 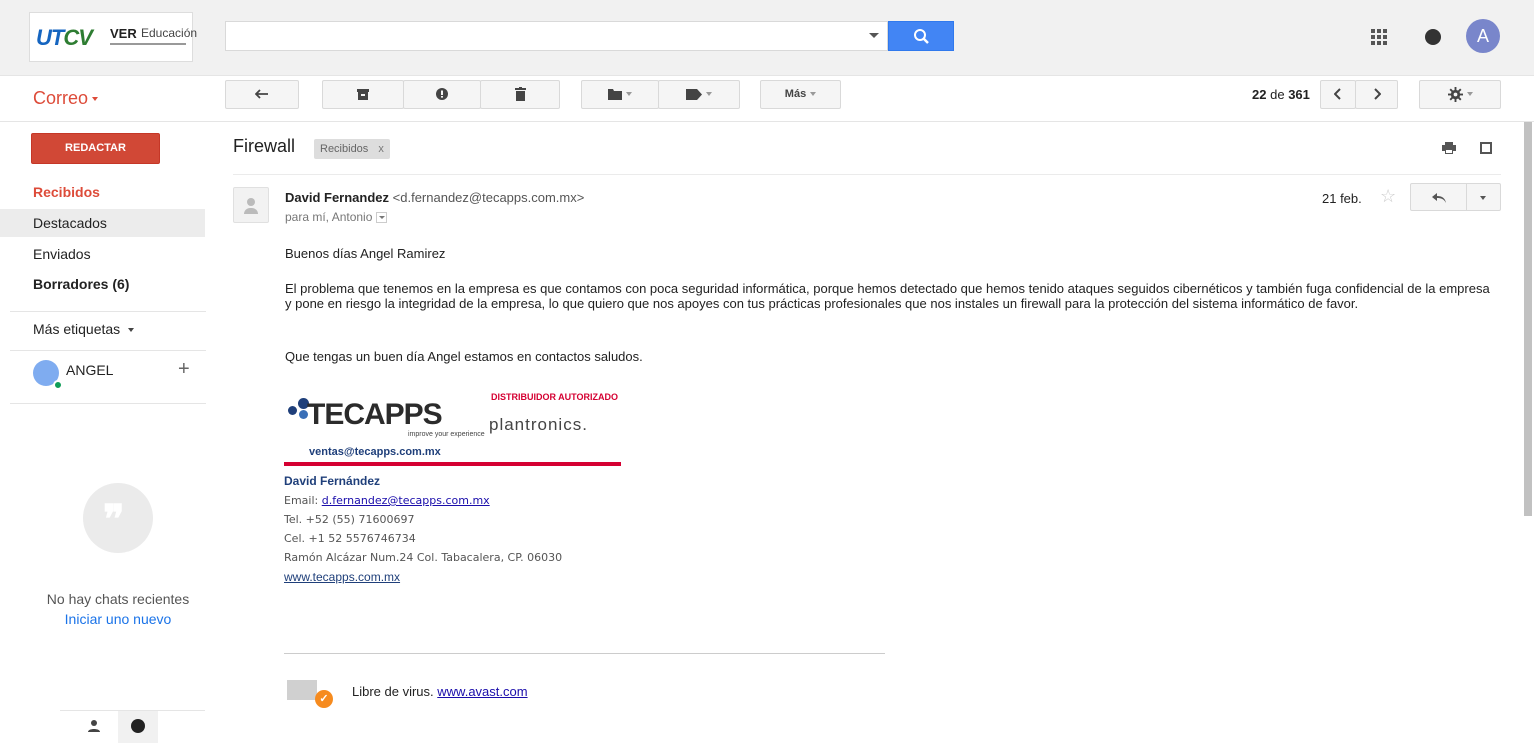 What do you see at coordinates (102, 284) in the screenshot?
I see `sidebar-item-drafts: Borradores (6)` at bounding box center [102, 284].